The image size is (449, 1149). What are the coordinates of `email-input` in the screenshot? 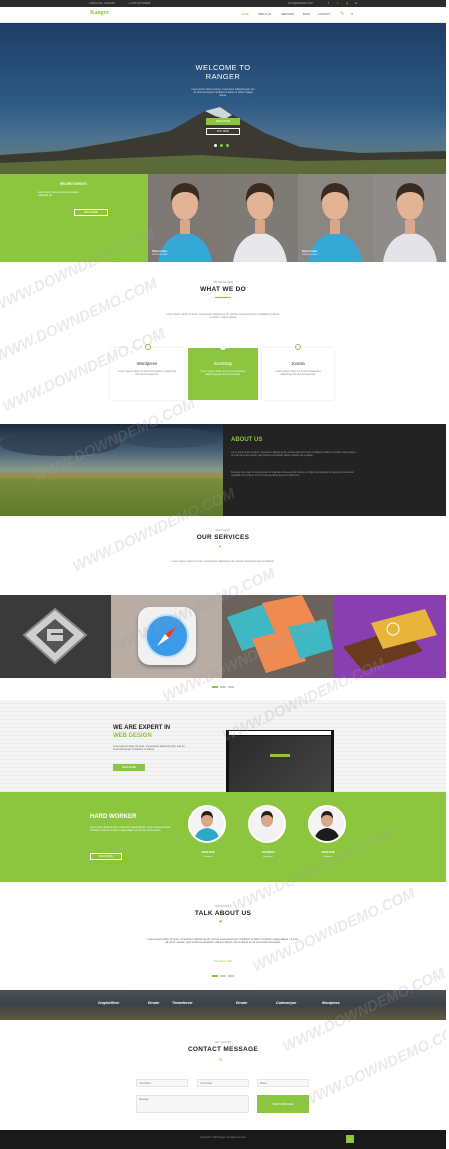 It's located at (223, 1083).